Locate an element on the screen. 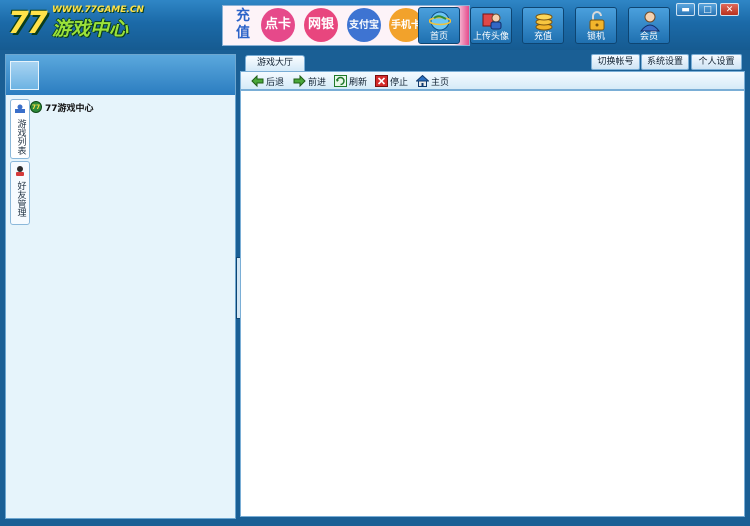 Image resolution: width=750 pixels, height=526 pixels. tab-game-list-label: 游戏列表 is located at coordinates (20, 137).